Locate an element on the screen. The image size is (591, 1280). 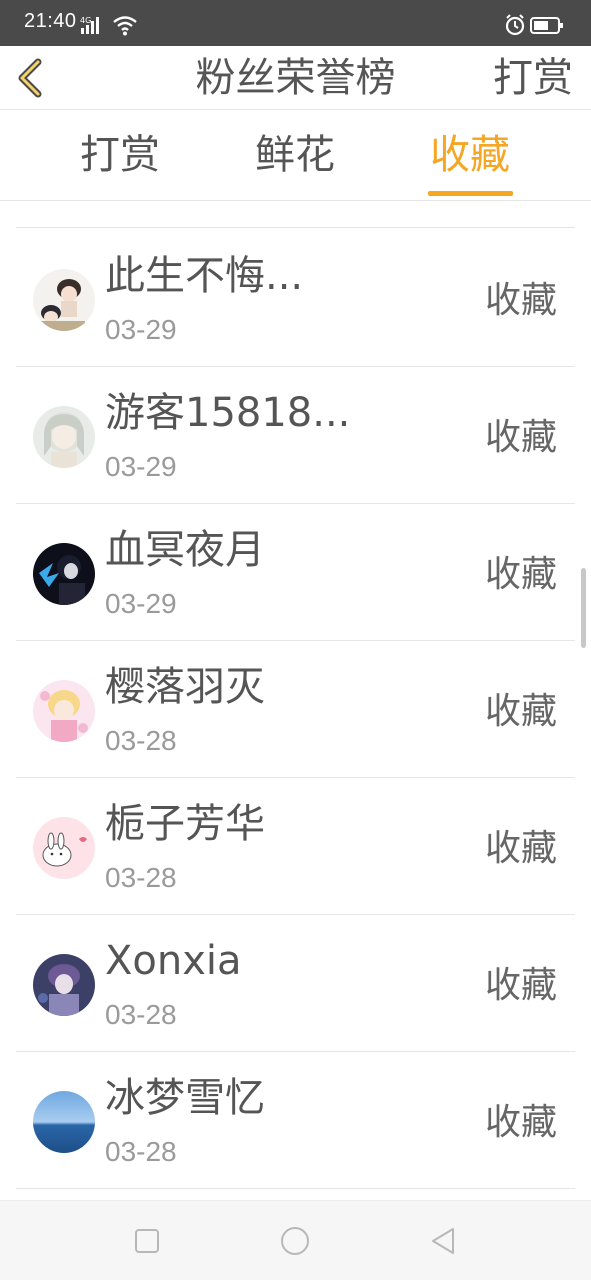
home-button is located at coordinates (295, 1241).